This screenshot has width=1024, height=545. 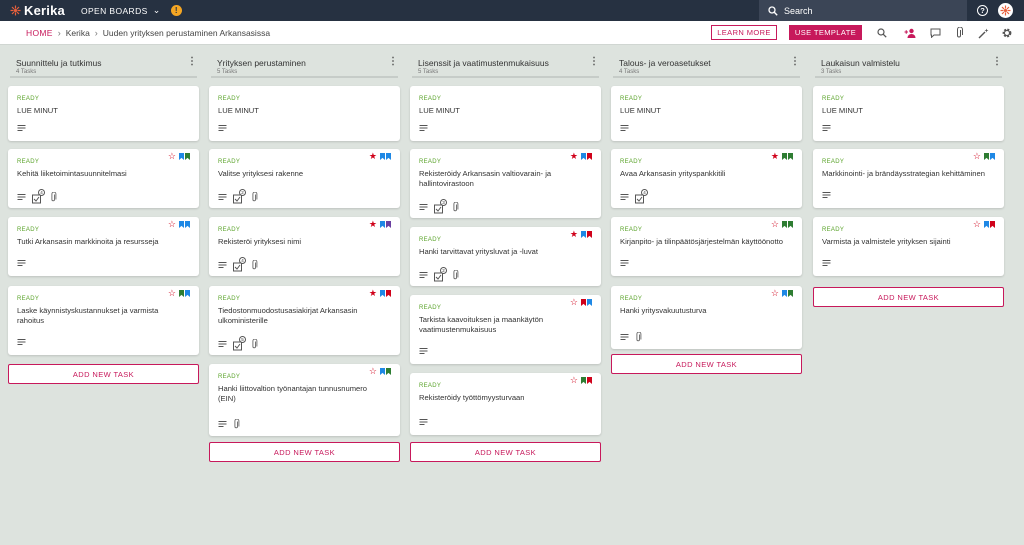 What do you see at coordinates (39, 33) in the screenshot?
I see `breadcrumb-home: HOME` at bounding box center [39, 33].